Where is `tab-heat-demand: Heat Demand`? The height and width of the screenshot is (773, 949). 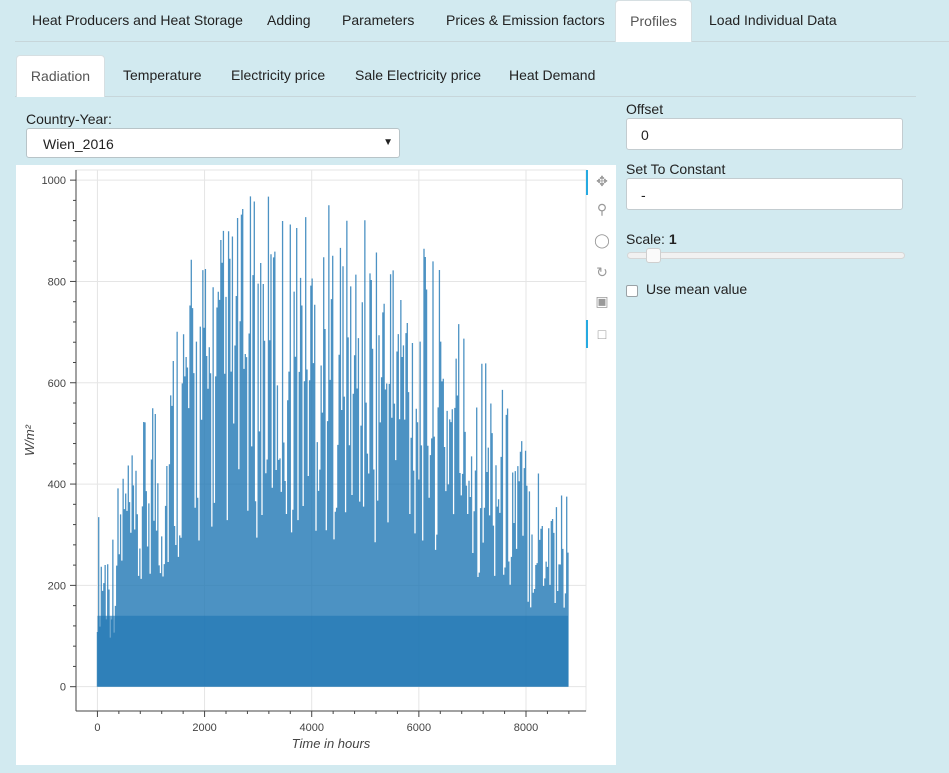 tab-heat-demand: Heat Demand is located at coordinates (552, 75).